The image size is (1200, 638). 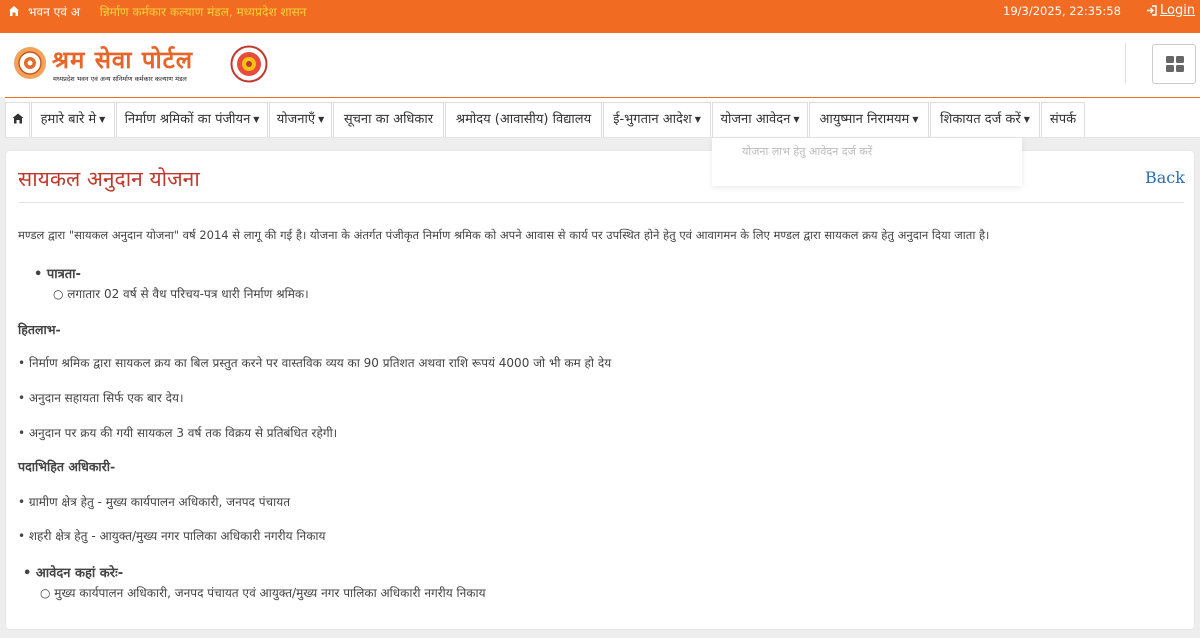 I want to click on nav-epayment: ई-भुगतान आदेश ▼, so click(x=657, y=119).